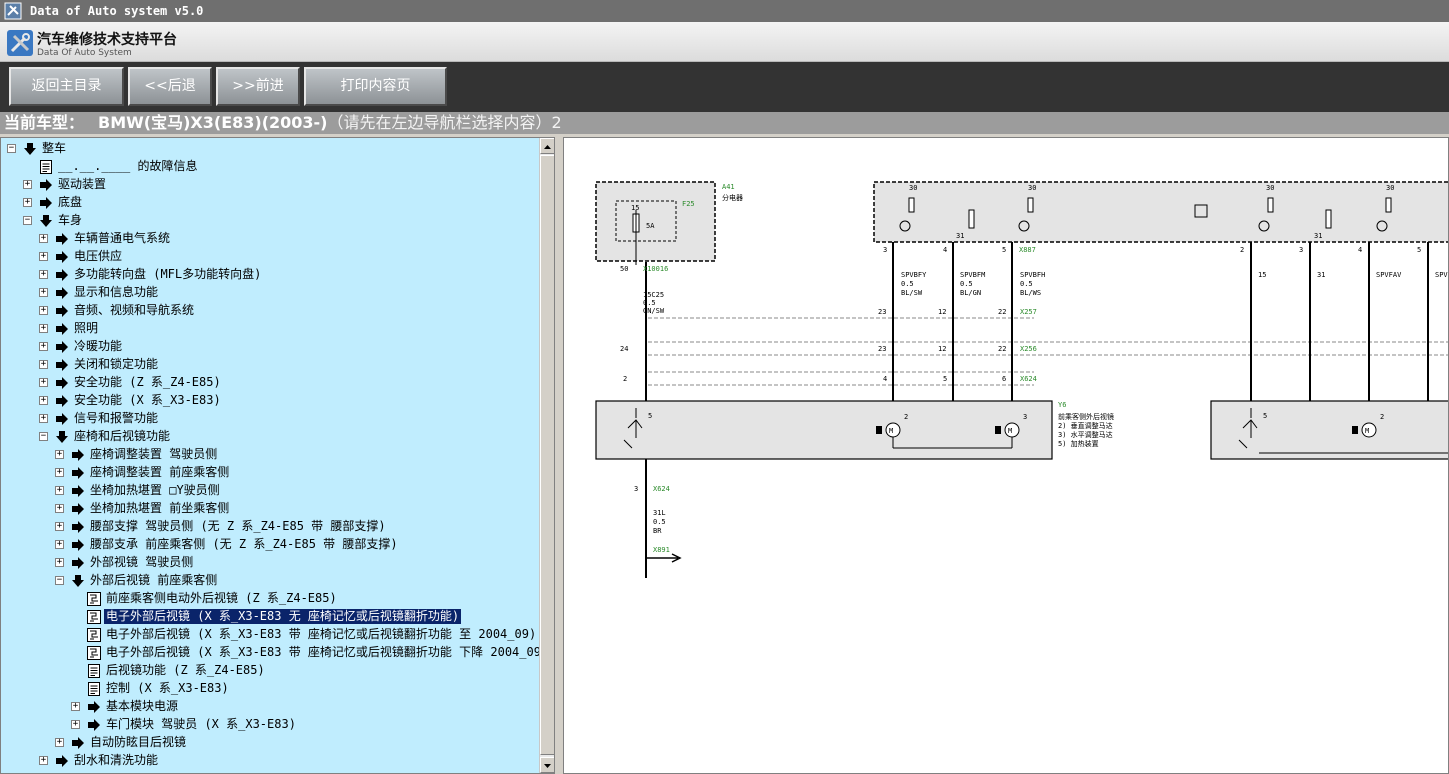 This screenshot has height=774, width=1449. What do you see at coordinates (270, 671) in the screenshot?
I see `tree-node: 后视镜功能 (Z 系_Z4-E85)` at bounding box center [270, 671].